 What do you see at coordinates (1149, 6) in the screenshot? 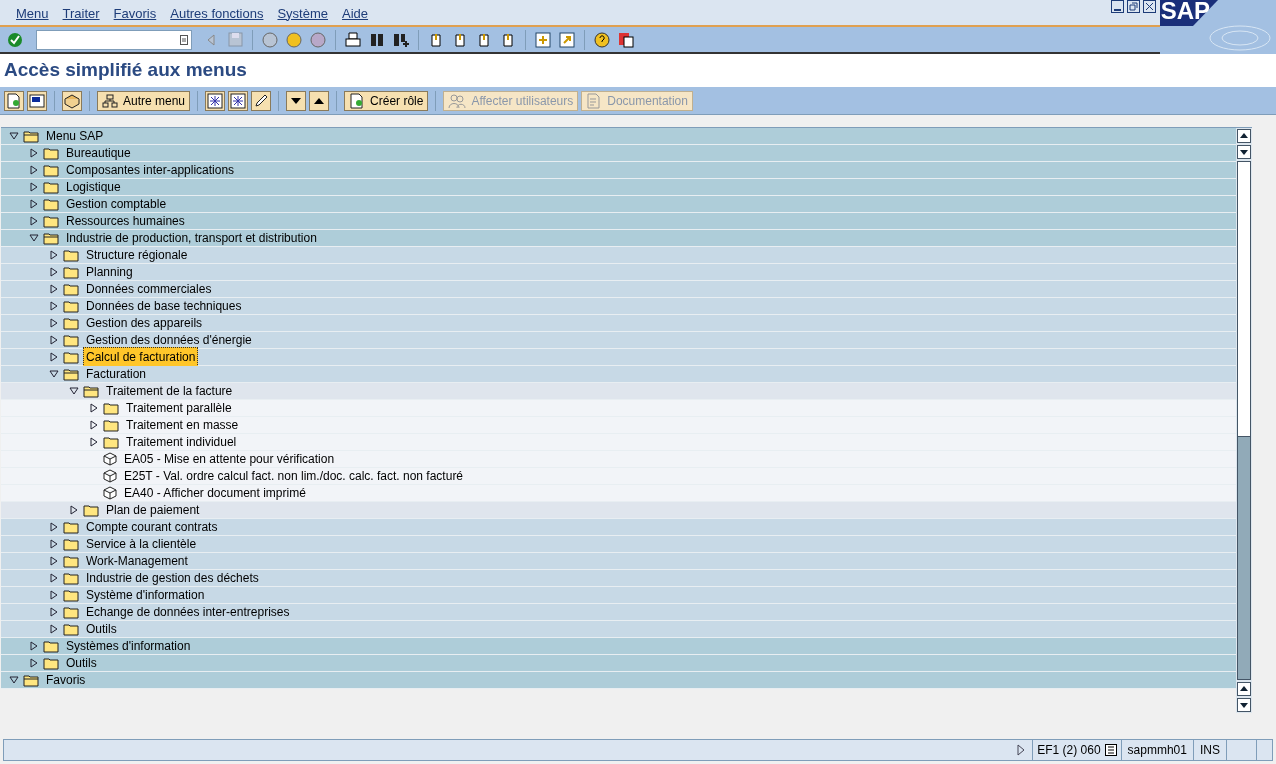
I see `close-icon` at bounding box center [1149, 6].